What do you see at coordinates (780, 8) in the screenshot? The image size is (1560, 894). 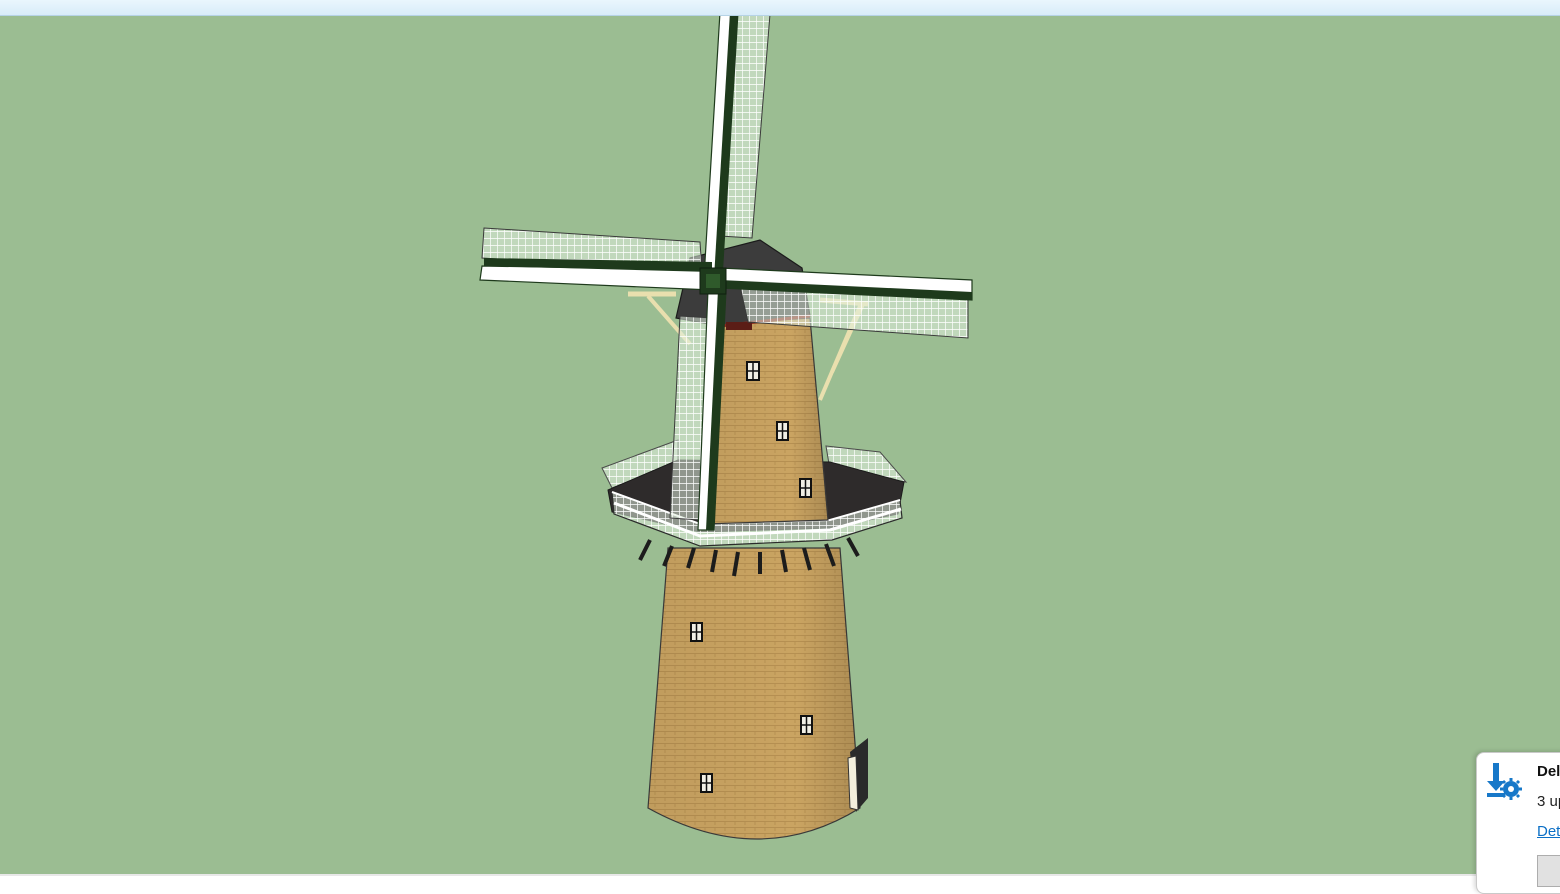 I see `window-top-strip` at bounding box center [780, 8].